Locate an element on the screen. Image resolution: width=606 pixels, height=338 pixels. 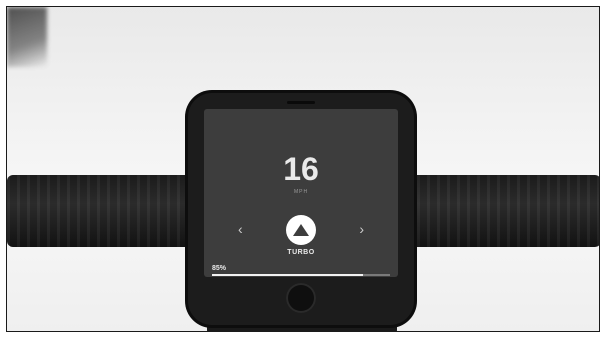
battery-progress-bar is located at coordinates (301, 275).